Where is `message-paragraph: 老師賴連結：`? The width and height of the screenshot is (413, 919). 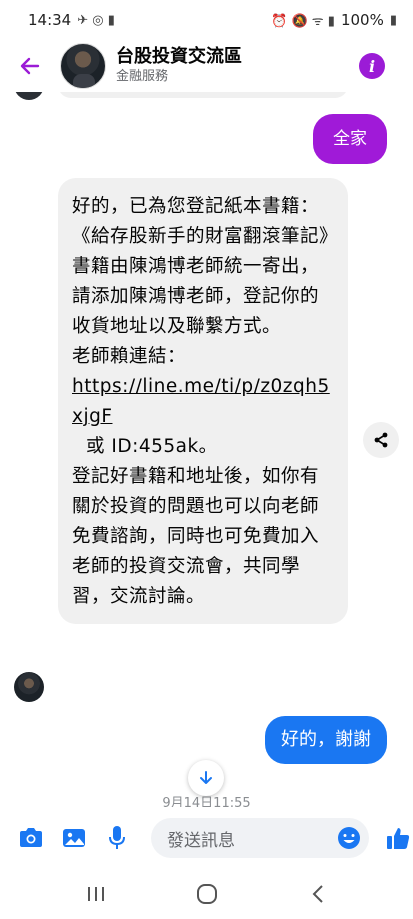 message-paragraph: 老師賴連結： is located at coordinates (129, 356).